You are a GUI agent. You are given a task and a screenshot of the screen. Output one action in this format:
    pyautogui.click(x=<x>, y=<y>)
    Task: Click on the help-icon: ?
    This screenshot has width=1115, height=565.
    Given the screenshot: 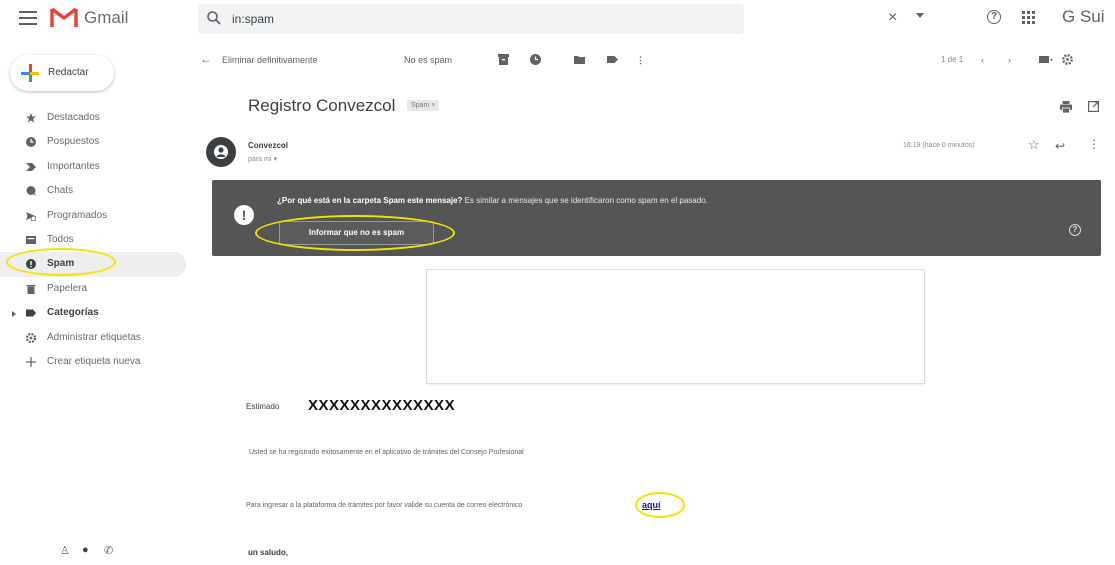 What is the action you would take?
    pyautogui.click(x=994, y=17)
    